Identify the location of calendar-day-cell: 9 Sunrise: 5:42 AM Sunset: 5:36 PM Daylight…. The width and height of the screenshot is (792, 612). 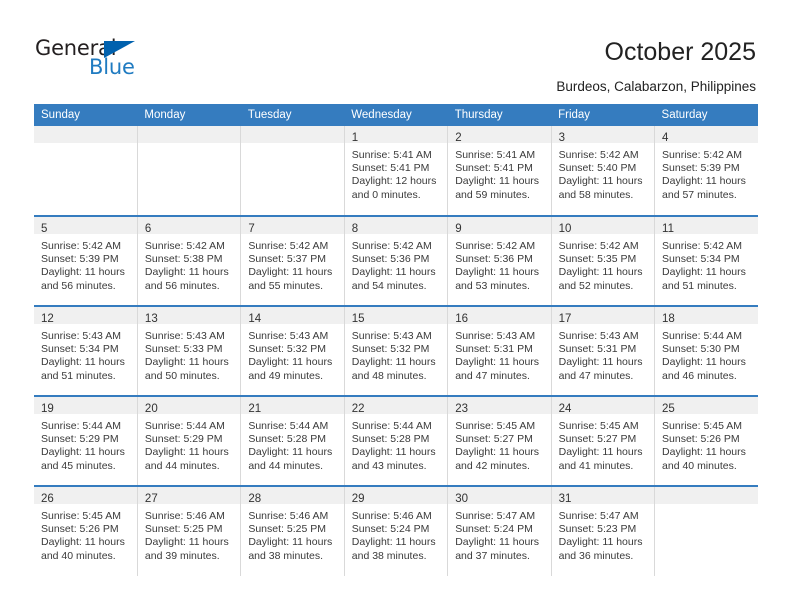
(499, 260).